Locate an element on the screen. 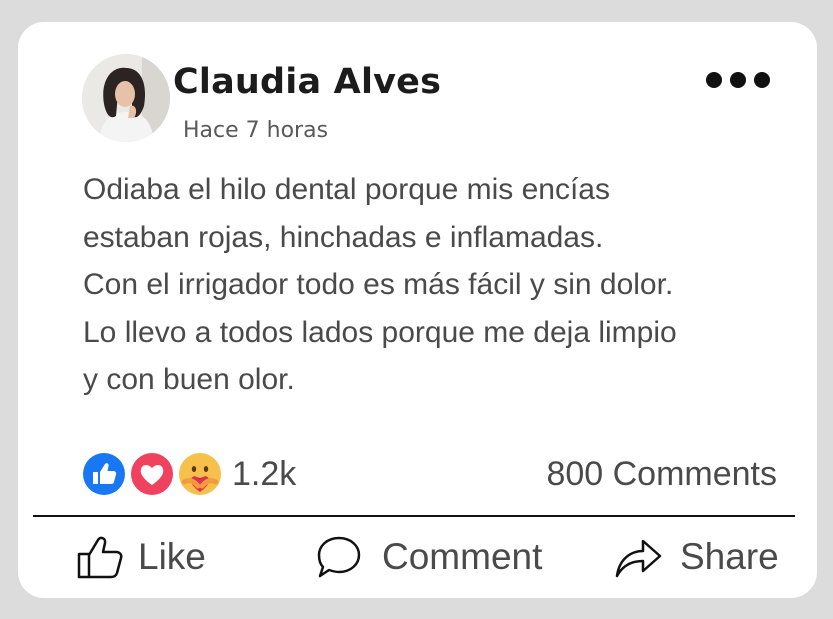  share-button: Share is located at coordinates (696, 557).